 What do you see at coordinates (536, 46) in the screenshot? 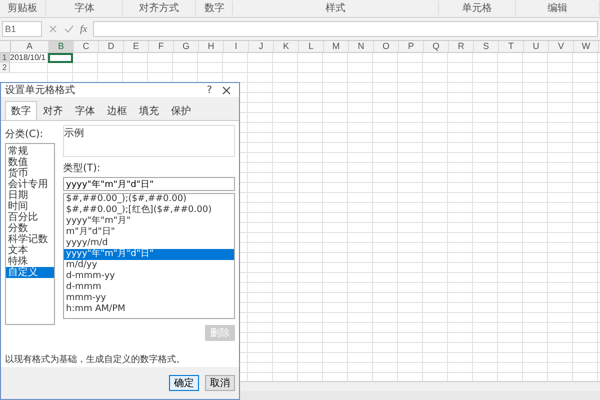
I see `column-header: U` at bounding box center [536, 46].